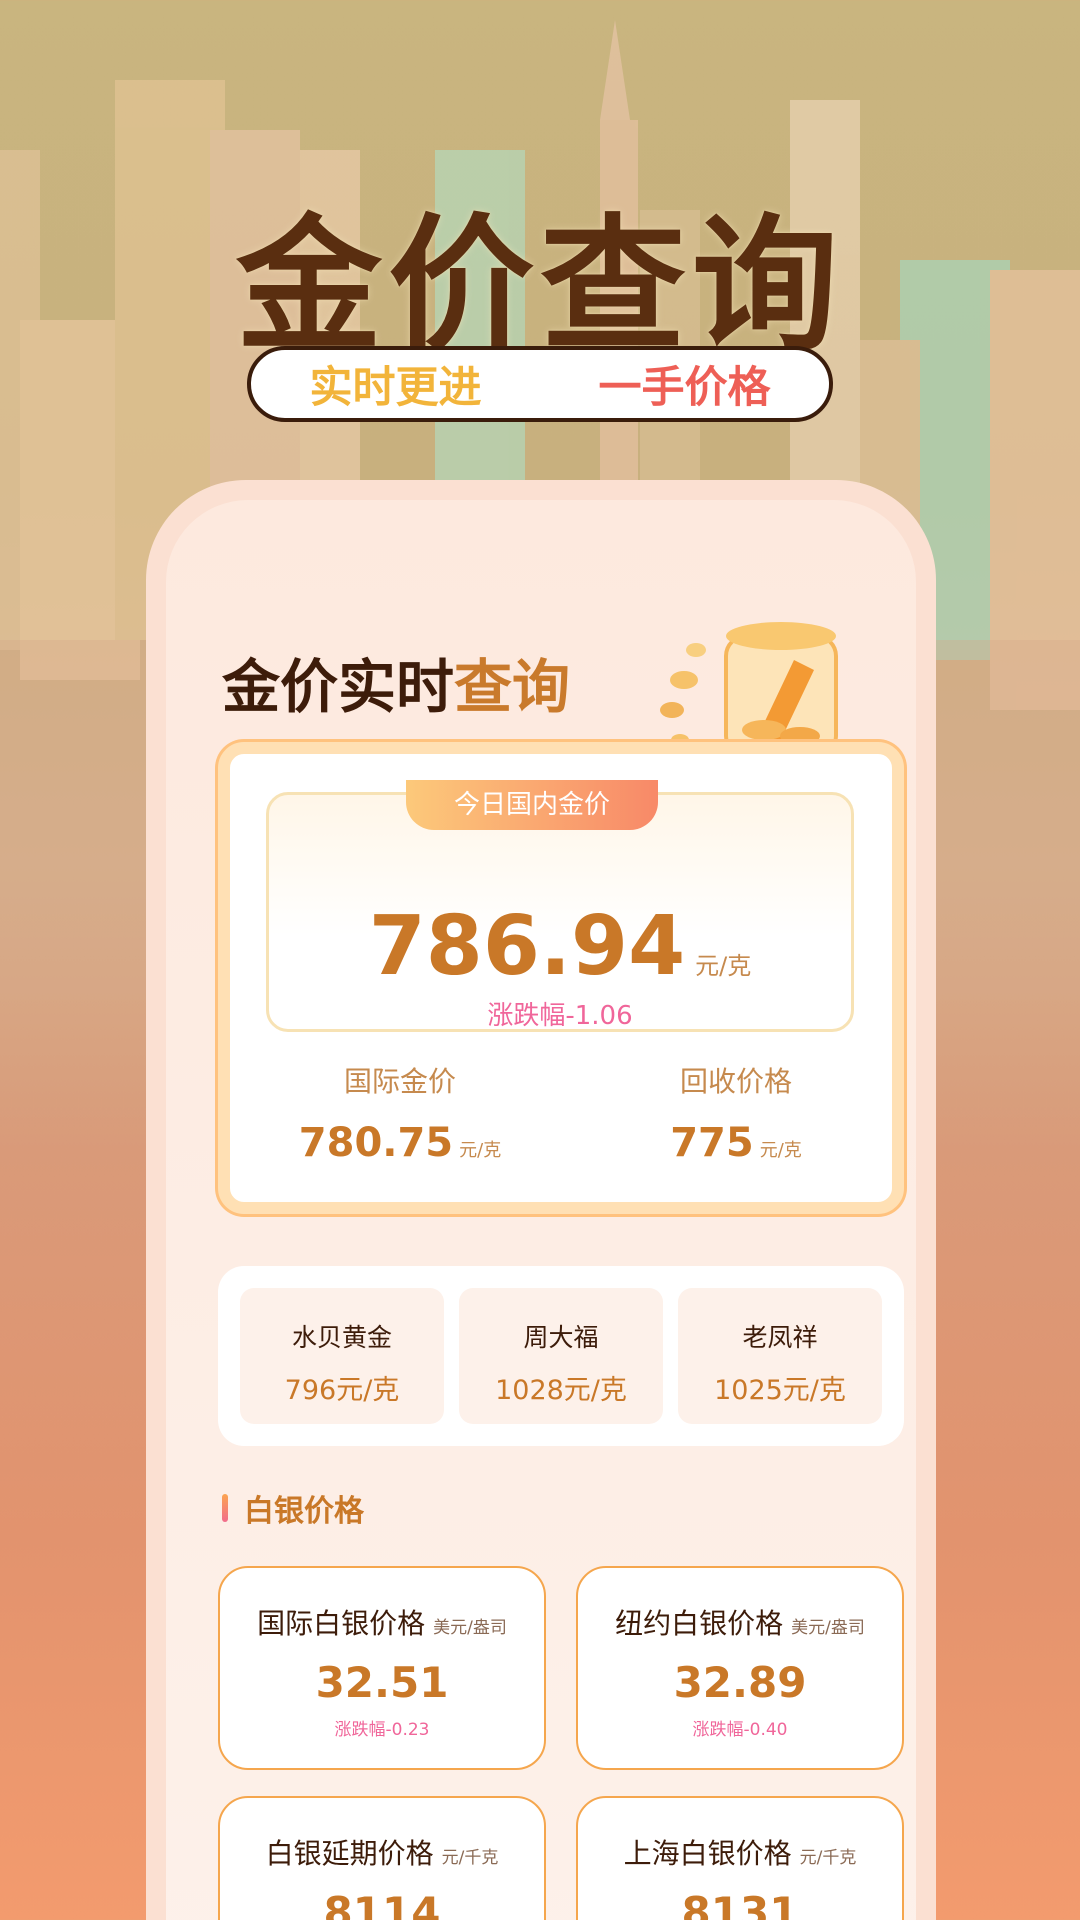 The image size is (1080, 1920). What do you see at coordinates (561, 1390) in the screenshot?
I see `brand-price: 1028元/克` at bounding box center [561, 1390].